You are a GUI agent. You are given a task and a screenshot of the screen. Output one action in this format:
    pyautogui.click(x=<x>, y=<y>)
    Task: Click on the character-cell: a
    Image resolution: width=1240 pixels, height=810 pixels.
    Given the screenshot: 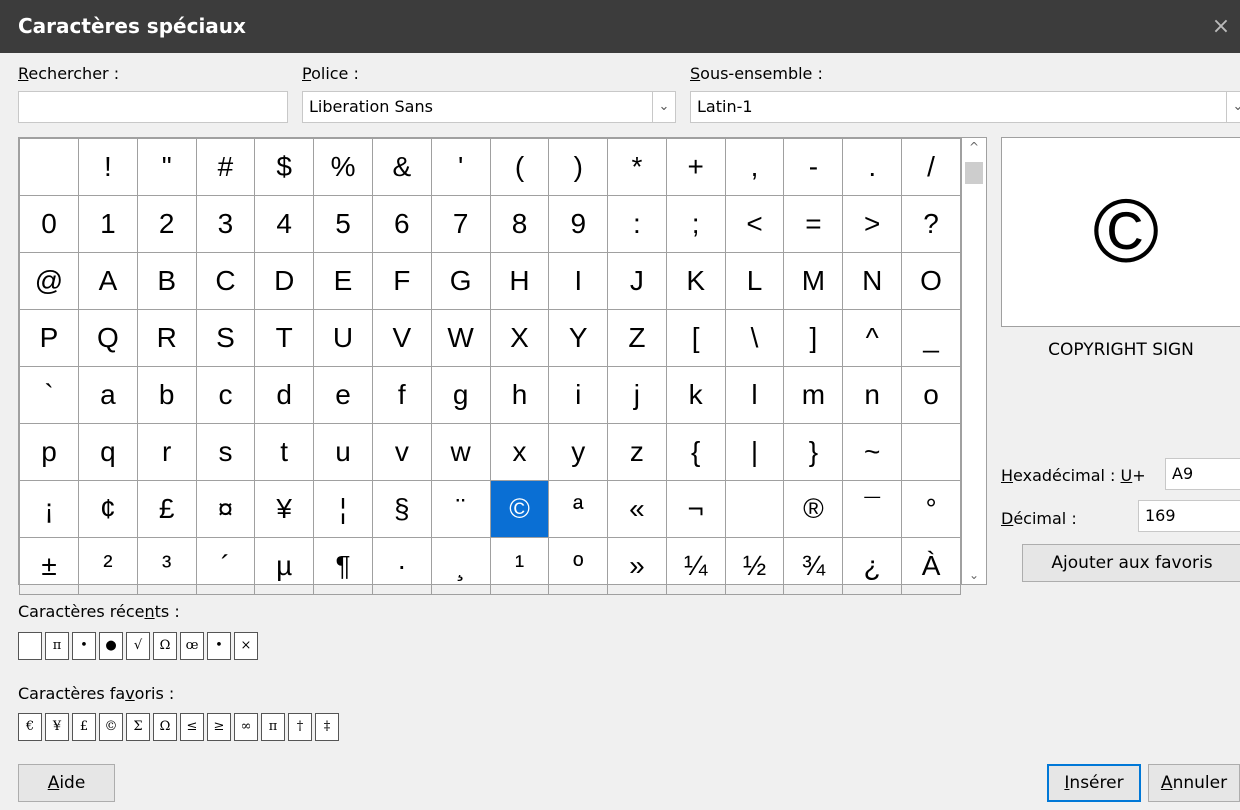 What is the action you would take?
    pyautogui.click(x=108, y=395)
    